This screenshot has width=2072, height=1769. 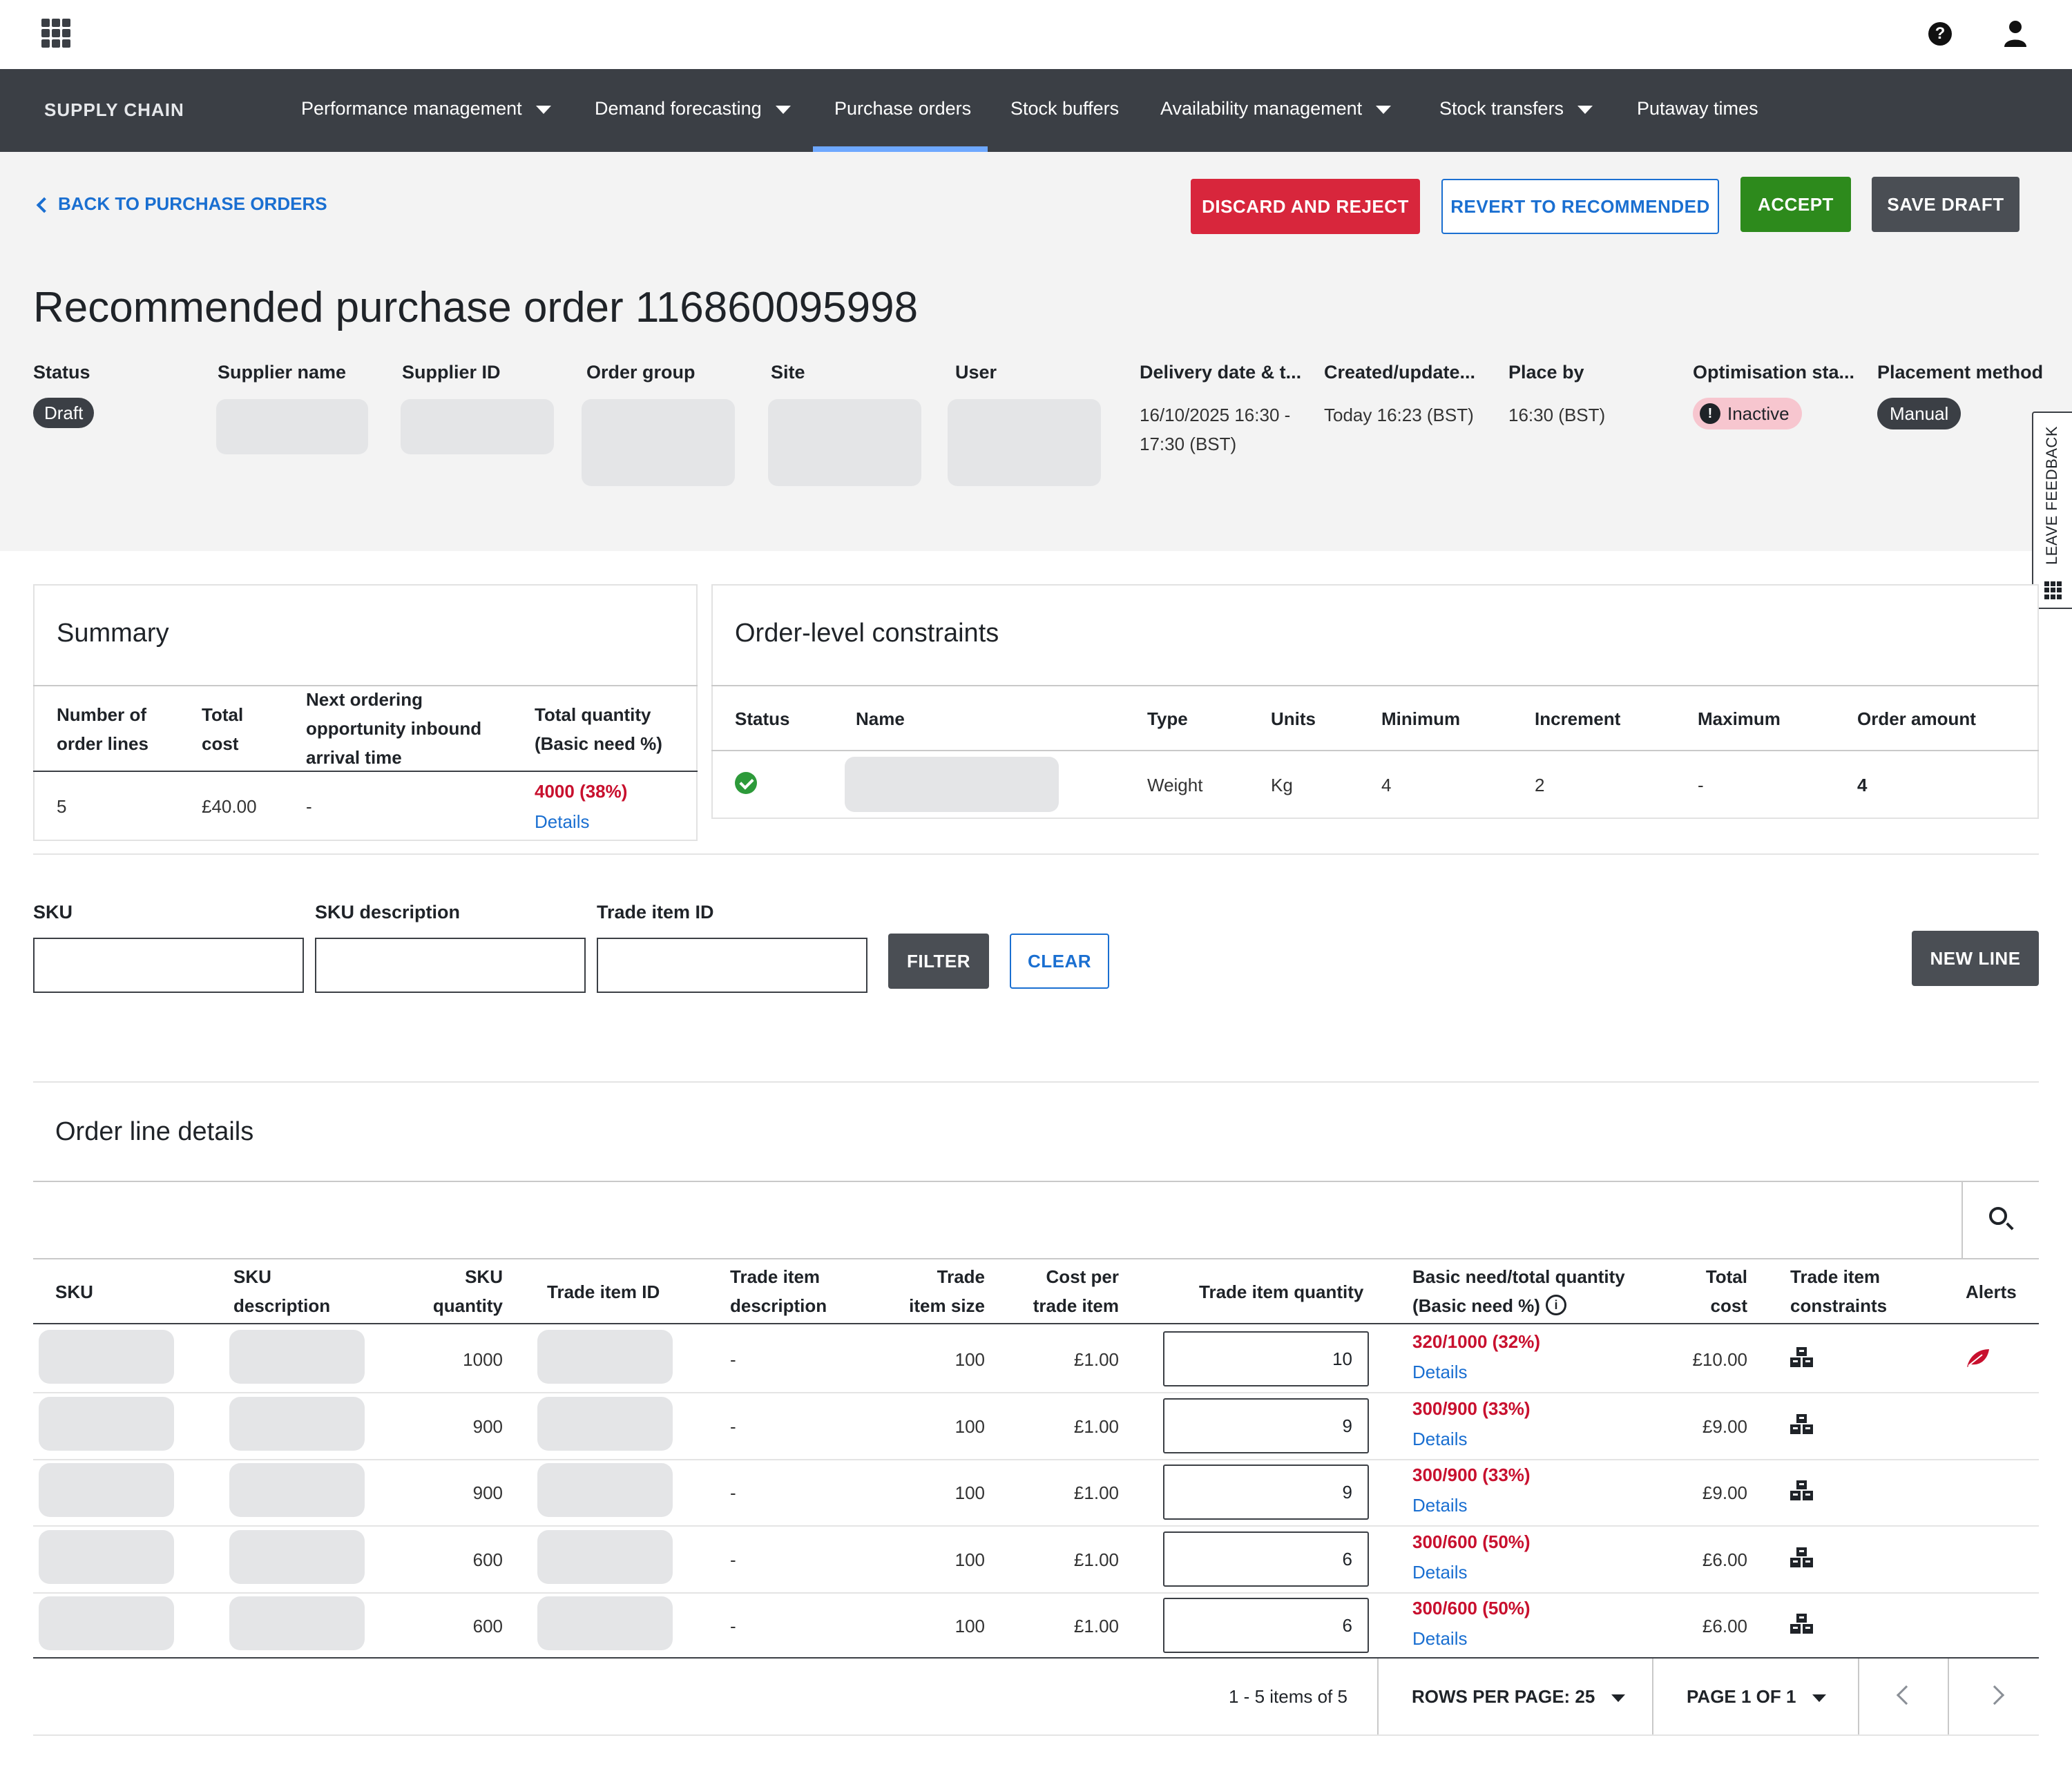 I want to click on nav-item-purchase-orders: Purchase orders, so click(x=902, y=108).